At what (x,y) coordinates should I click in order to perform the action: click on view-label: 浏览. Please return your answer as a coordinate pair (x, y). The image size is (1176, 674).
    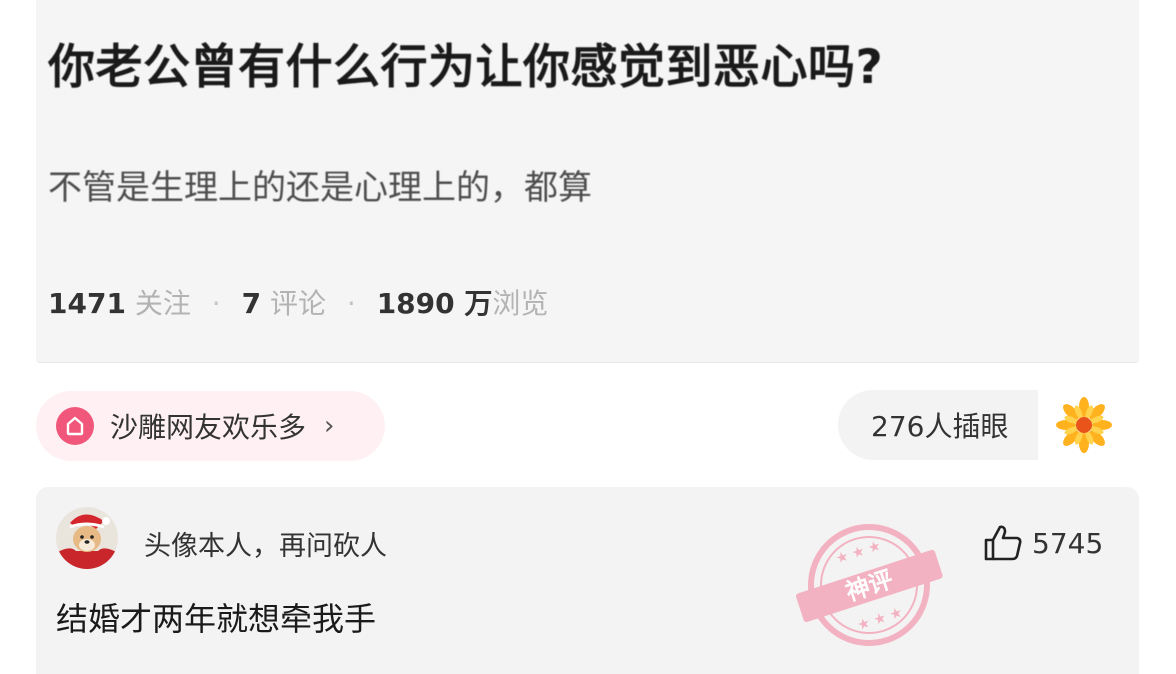
    Looking at the image, I should click on (520, 303).